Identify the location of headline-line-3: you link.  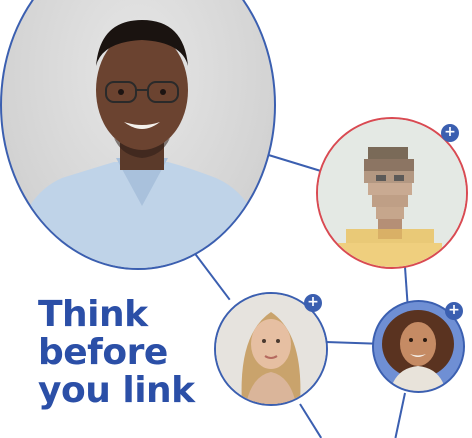
(116, 390).